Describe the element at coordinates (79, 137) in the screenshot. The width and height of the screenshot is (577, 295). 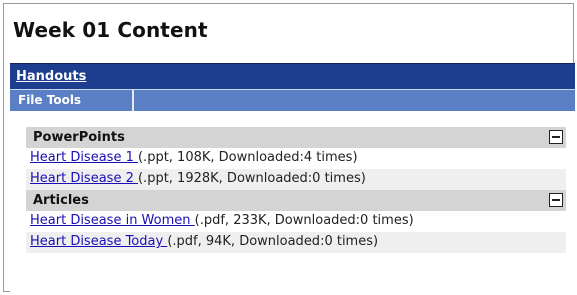
I see `section-title: PowerPoints` at that location.